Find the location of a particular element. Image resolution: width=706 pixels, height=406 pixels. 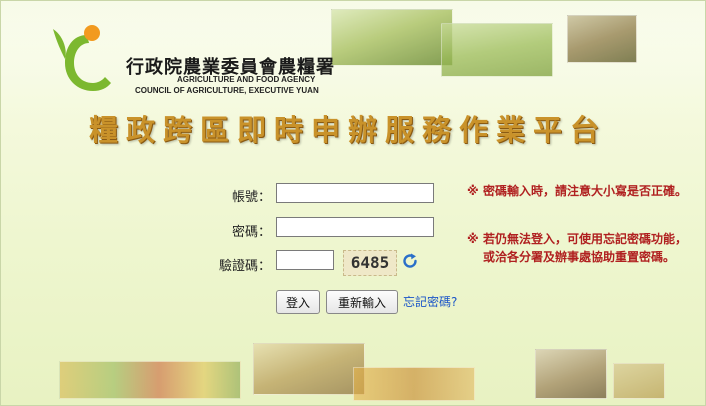

page-title: 糧政跨區即時申辦服務作業平台 is located at coordinates (348, 130).